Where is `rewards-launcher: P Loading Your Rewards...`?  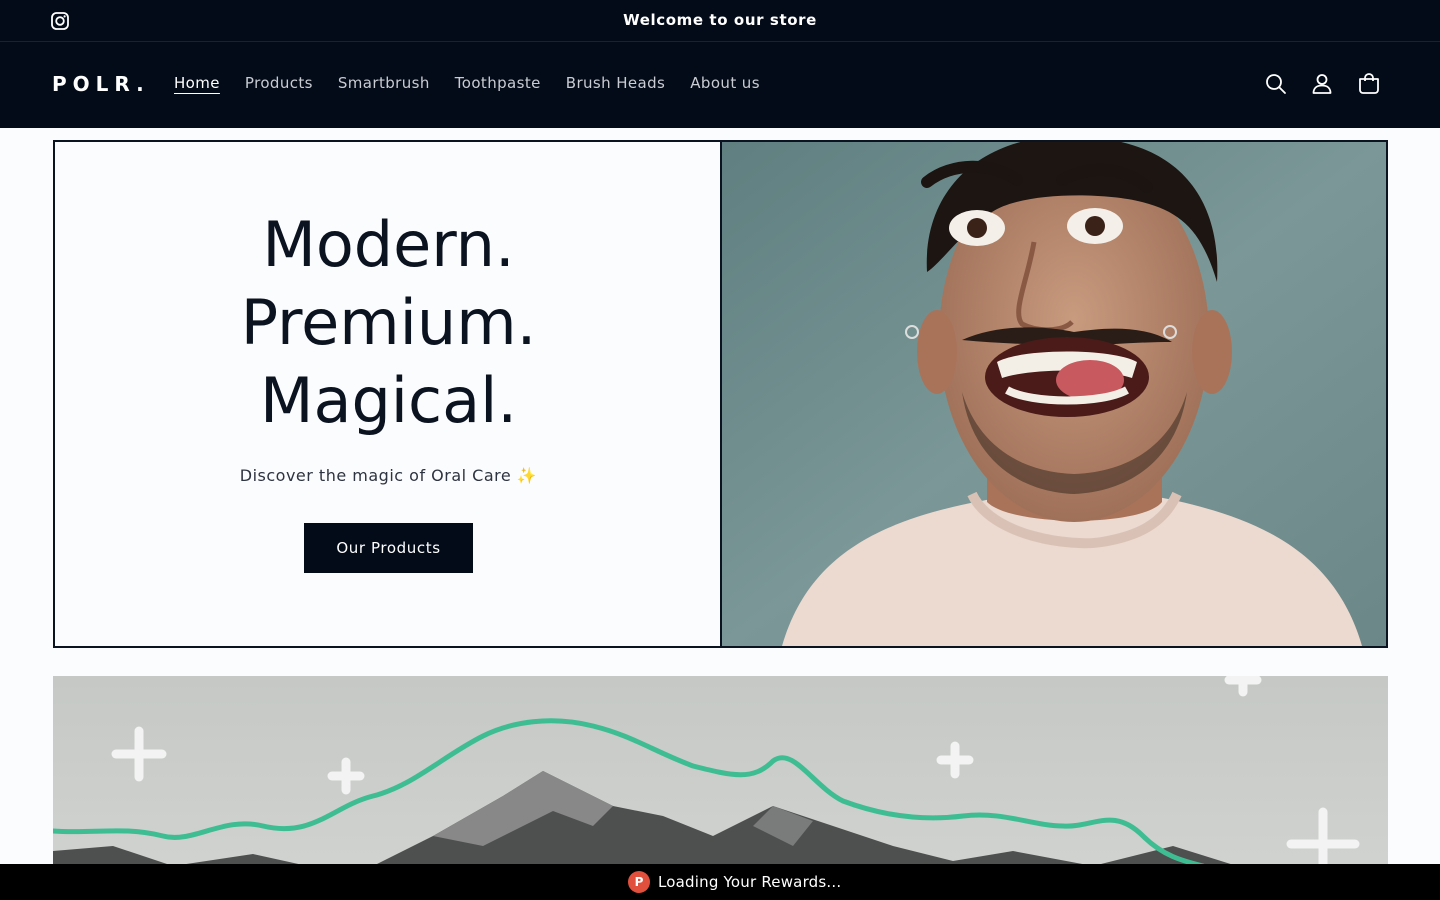 rewards-launcher: P Loading Your Rewards... is located at coordinates (734, 882).